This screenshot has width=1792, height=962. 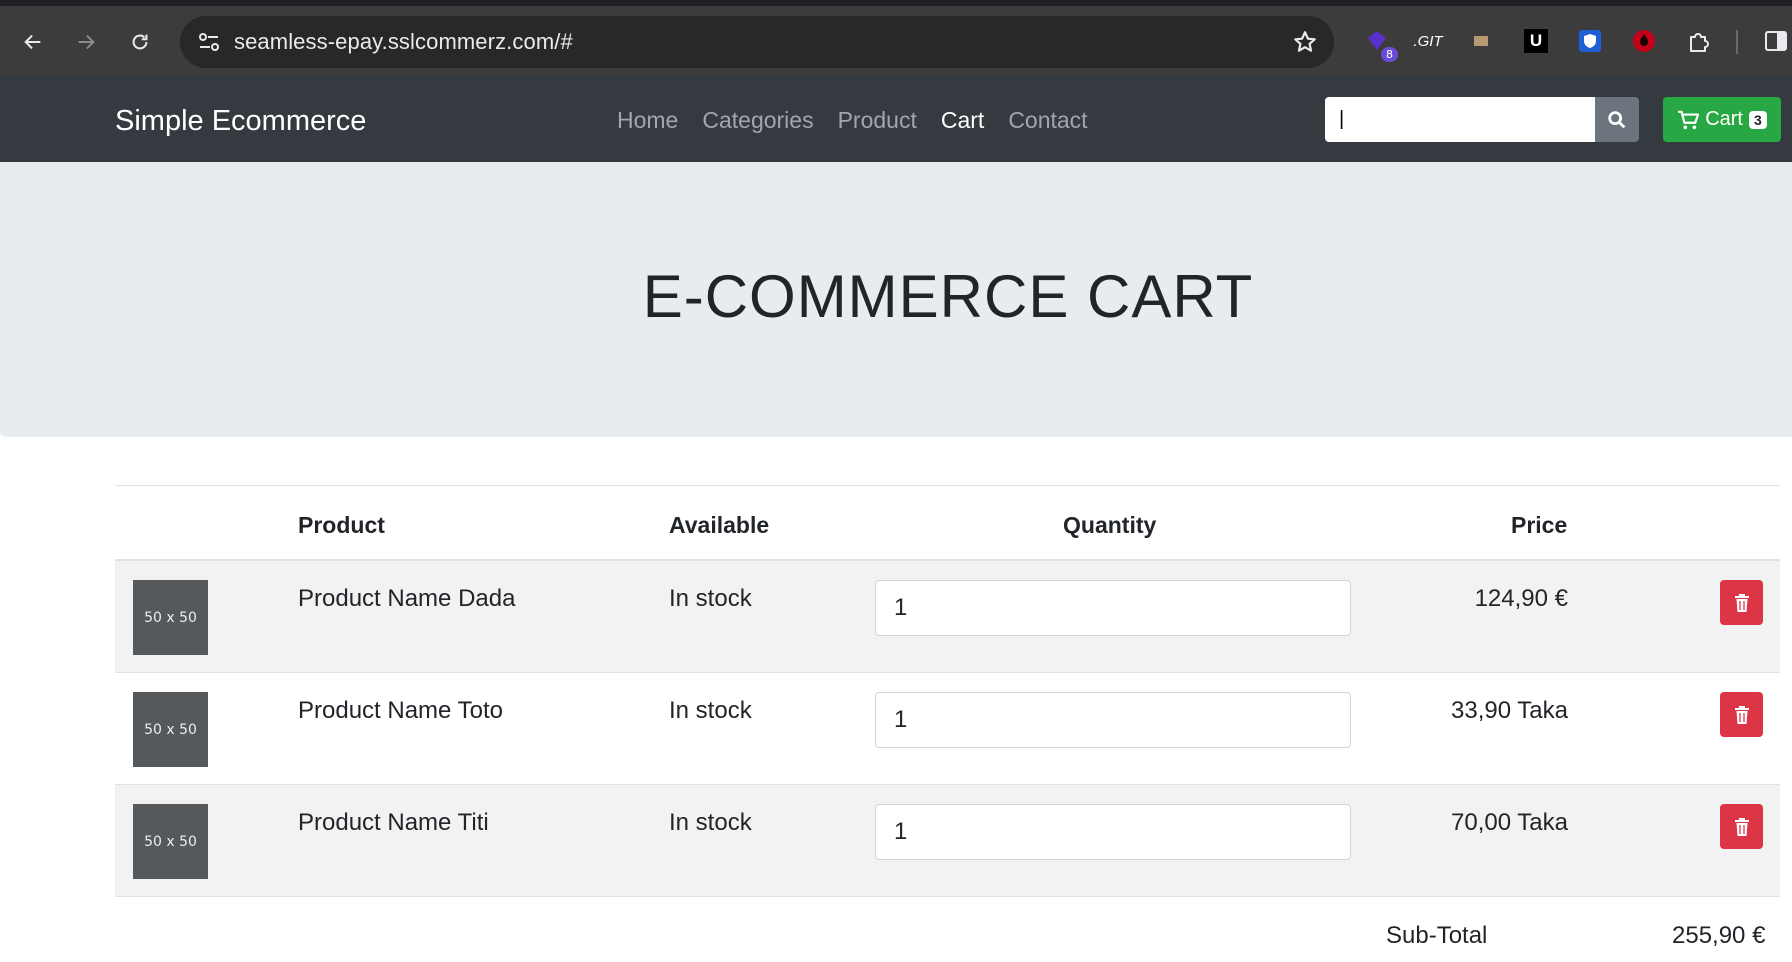 I want to click on tan-block-icon, so click(x=1481, y=41).